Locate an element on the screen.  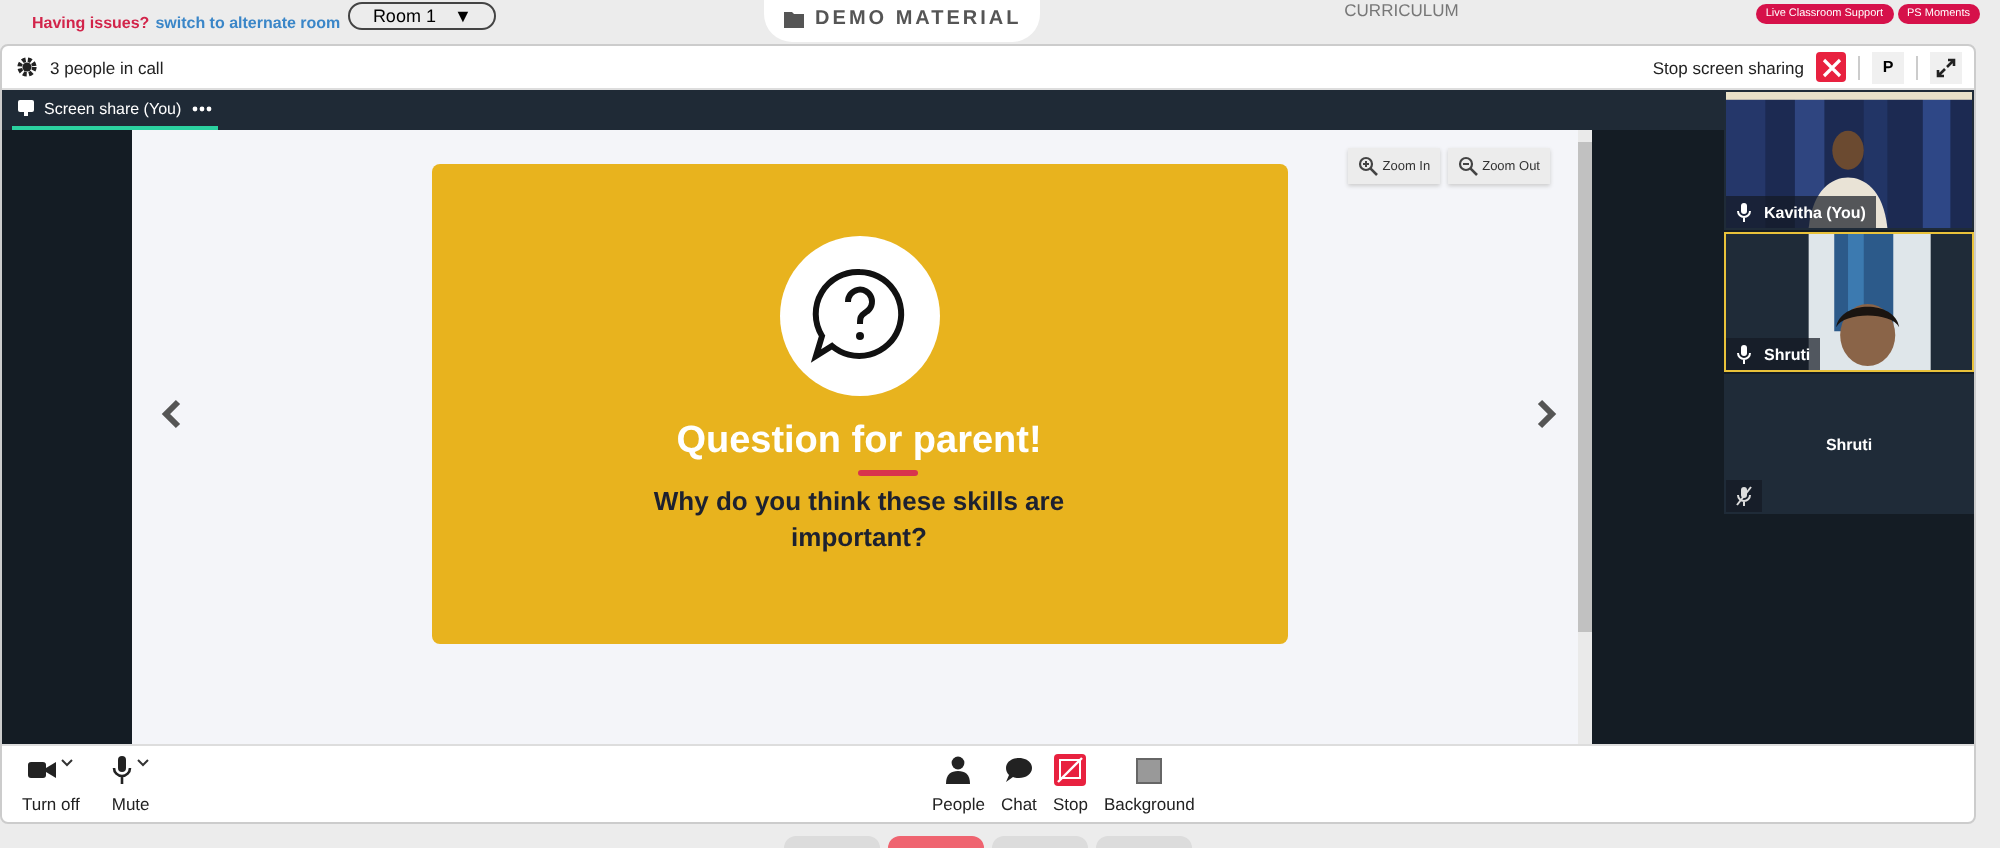
screen-icon is located at coordinates (26, 108).